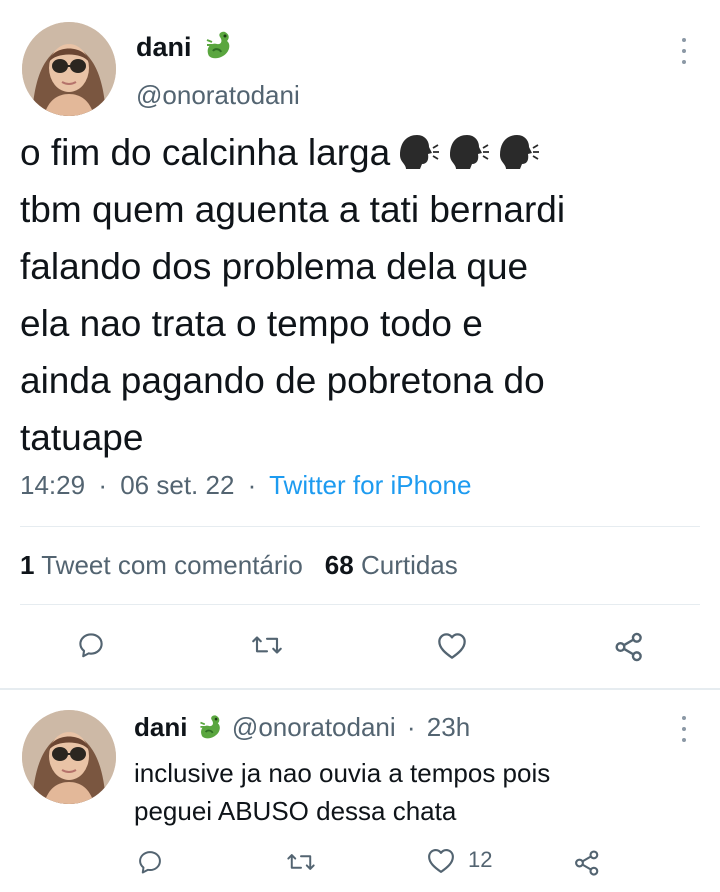 The height and width of the screenshot is (892, 720). What do you see at coordinates (218, 95) in the screenshot?
I see `author-handle: @onoratodani` at bounding box center [218, 95].